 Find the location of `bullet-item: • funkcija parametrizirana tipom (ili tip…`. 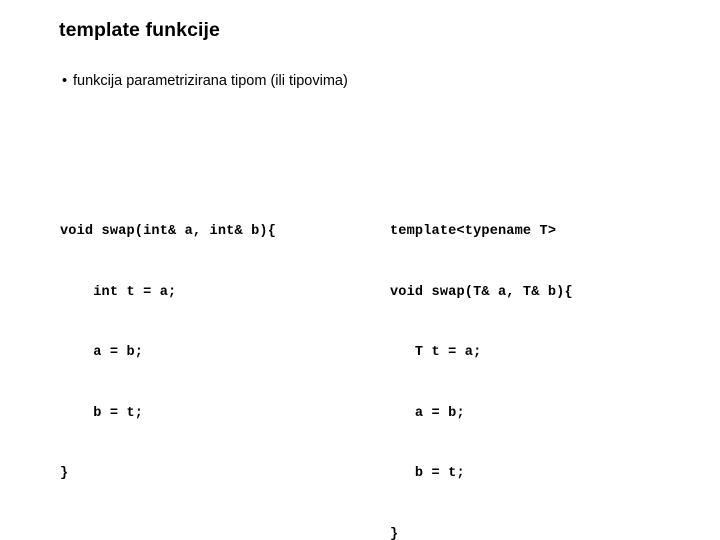

bullet-item: • funkcija parametrizirana tipom (ili tip… is located at coordinates (362, 81).